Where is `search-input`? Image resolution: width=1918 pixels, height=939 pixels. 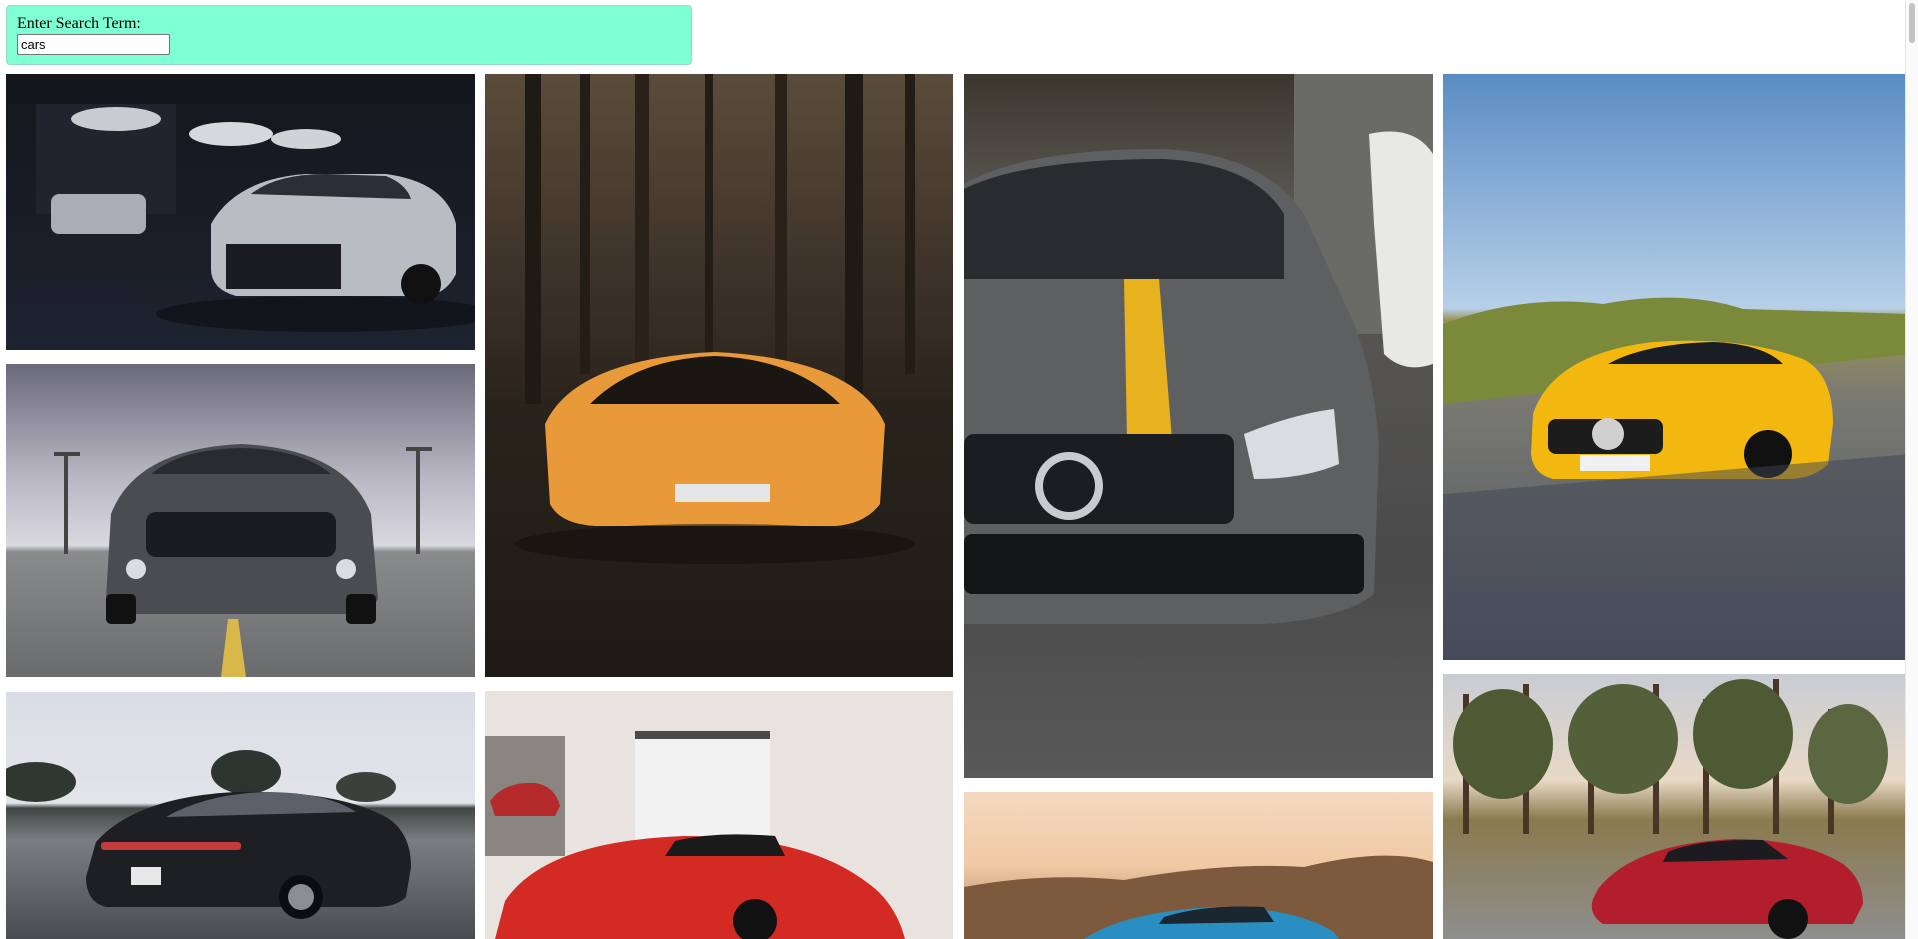
search-input is located at coordinates (93, 44).